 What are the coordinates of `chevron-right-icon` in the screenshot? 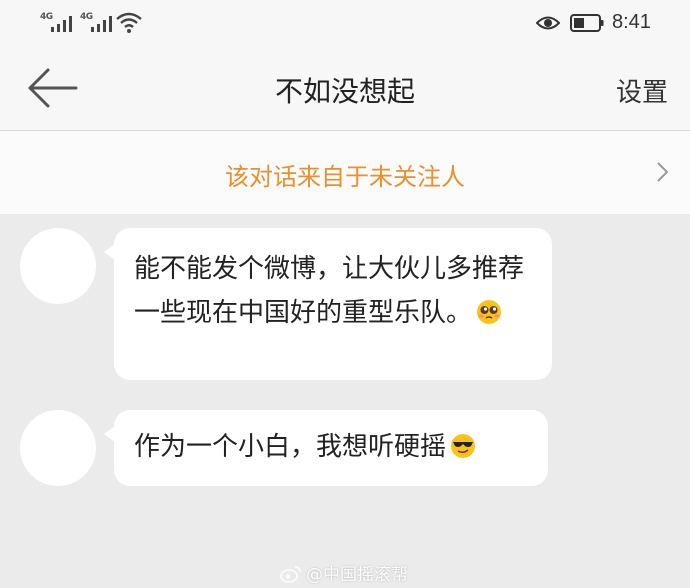 It's located at (663, 172).